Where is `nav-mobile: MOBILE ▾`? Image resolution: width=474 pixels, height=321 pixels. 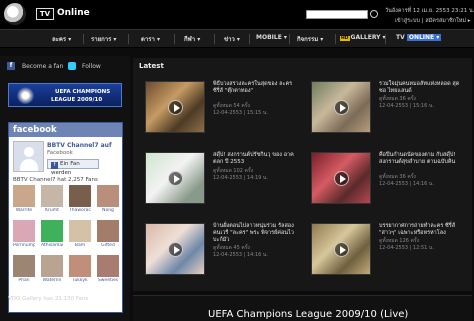 nav-mobile: MOBILE ▾ is located at coordinates (271, 37).